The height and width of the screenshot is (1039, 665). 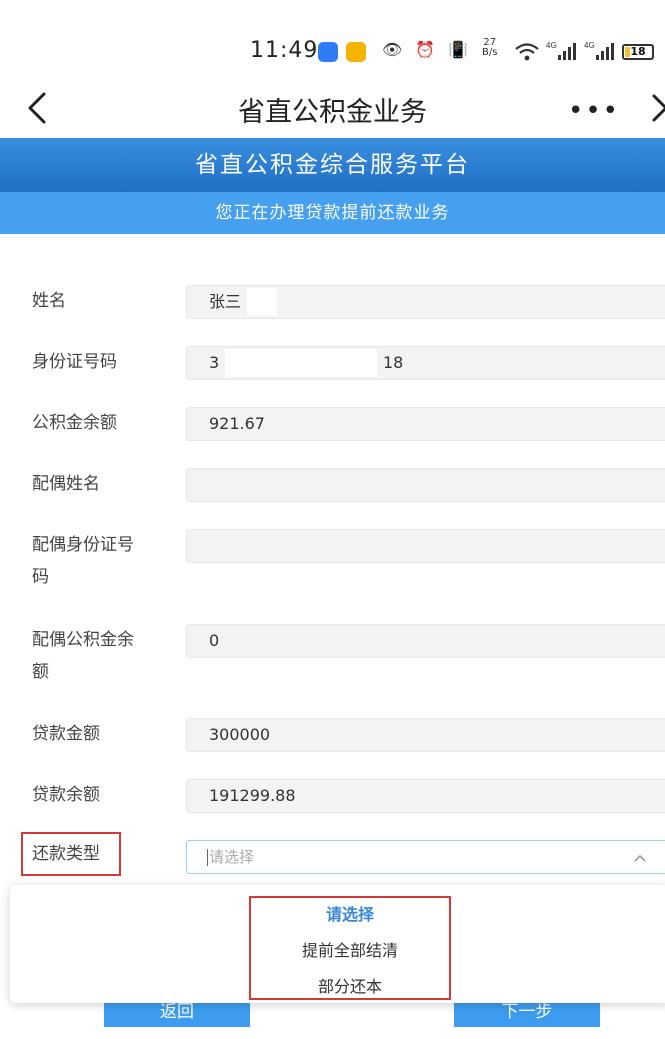 I want to click on form-row-spouse-id: 配偶身份证号 码, so click(x=332, y=564).